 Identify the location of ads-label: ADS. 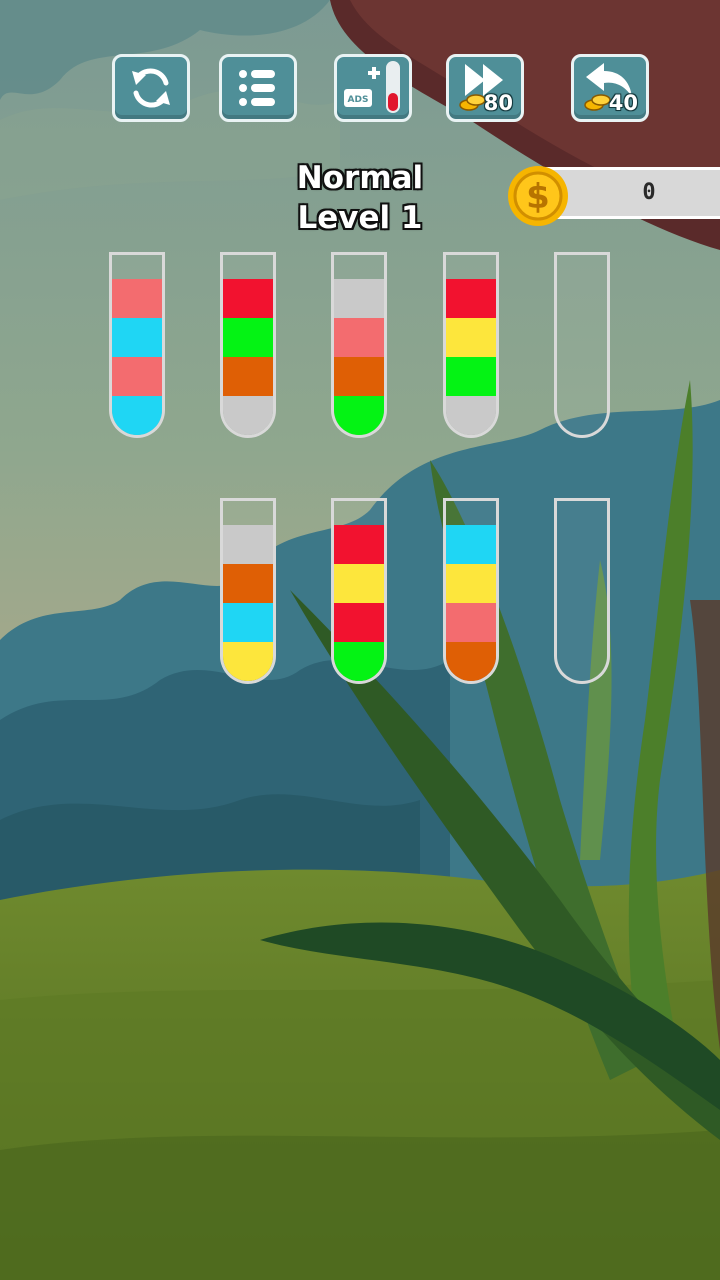
(358, 100).